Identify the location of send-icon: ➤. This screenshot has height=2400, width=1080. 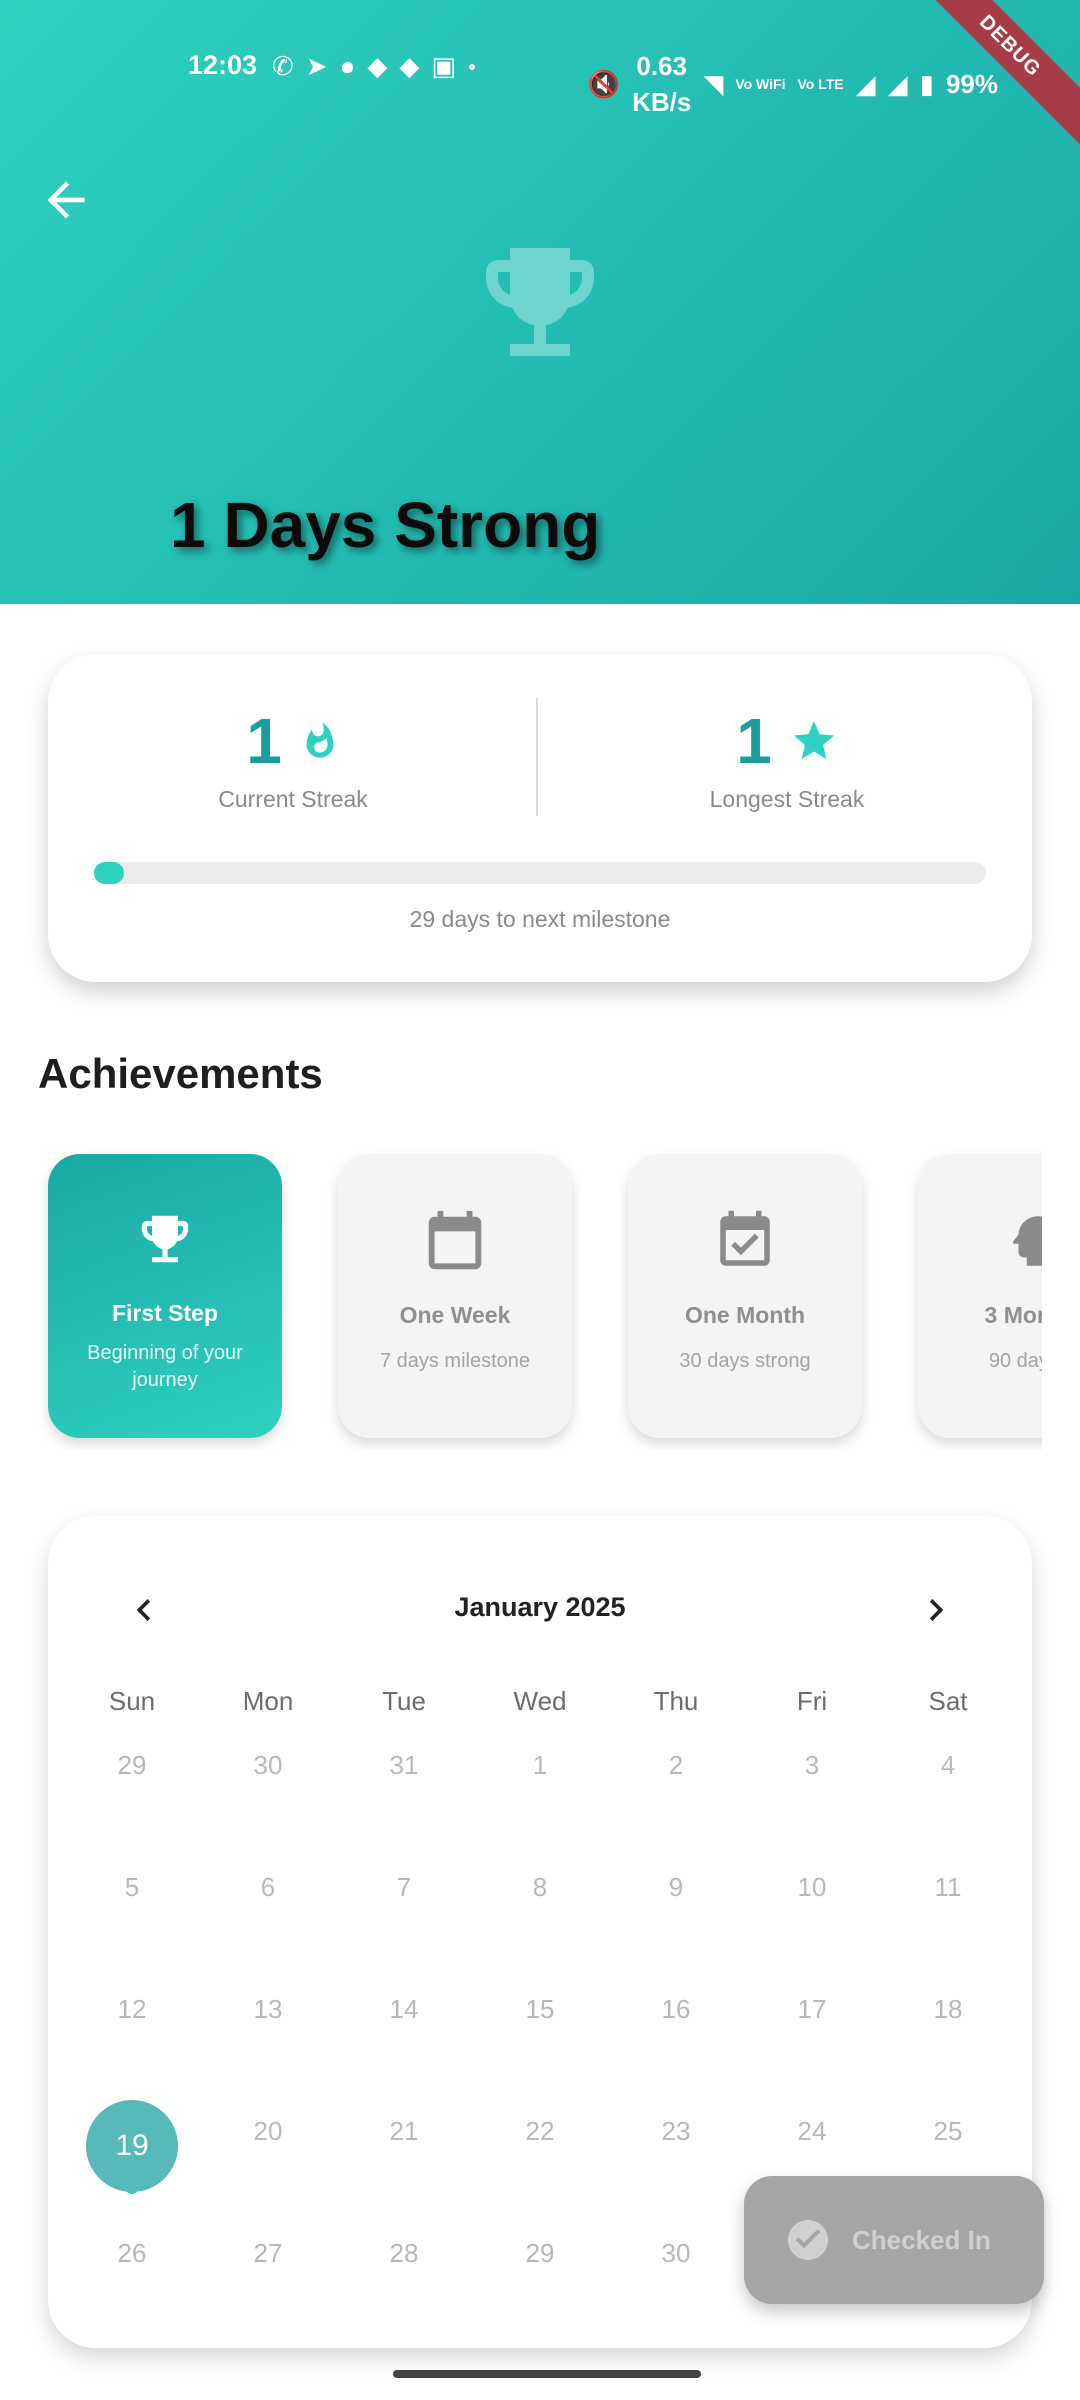
(316, 66).